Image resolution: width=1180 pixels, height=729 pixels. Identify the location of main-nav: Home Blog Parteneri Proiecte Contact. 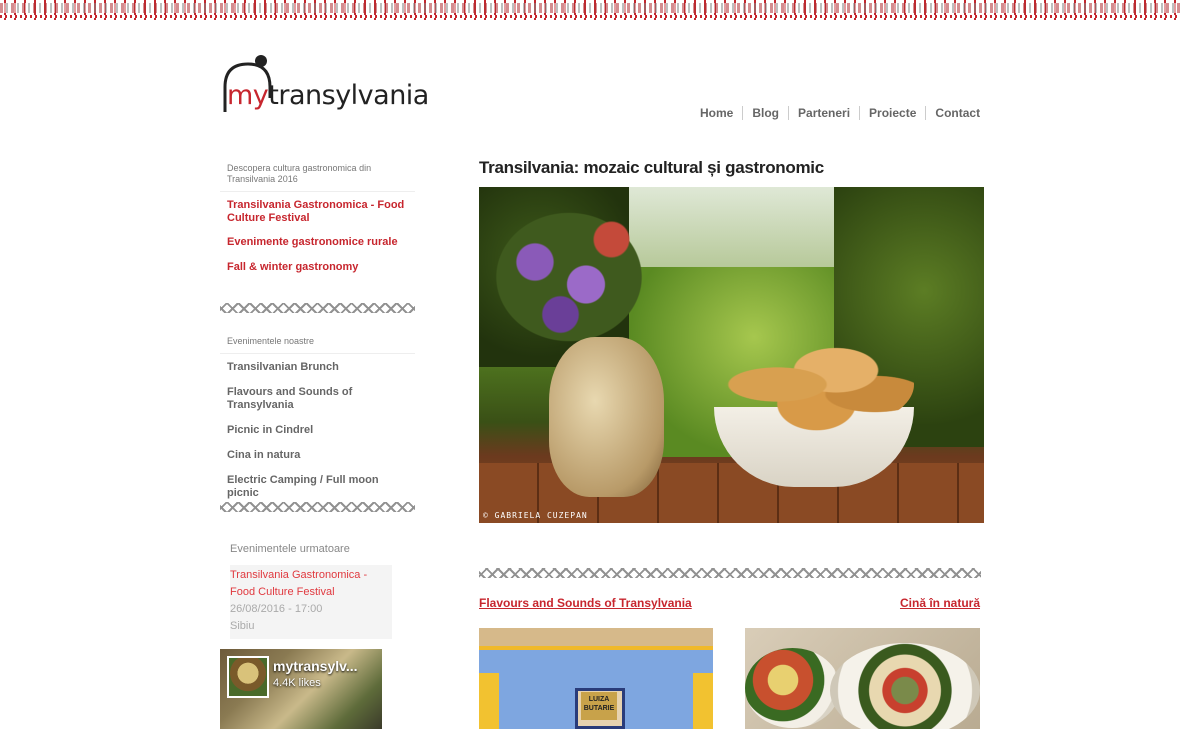
(840, 113).